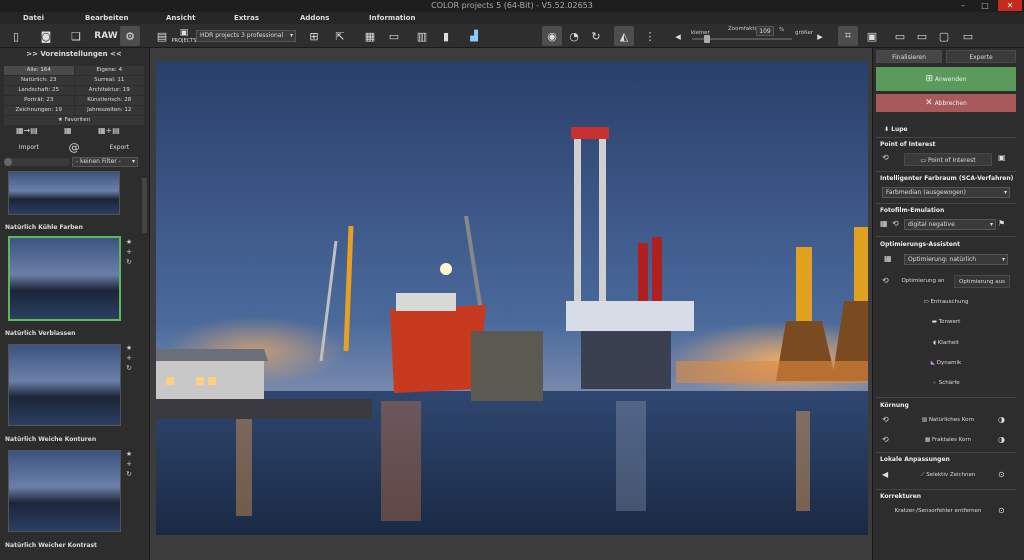 The image size is (1024, 560). Describe the element at coordinates (950, 224) in the screenshot. I see `film-dropdown: digital negative ▾` at that location.